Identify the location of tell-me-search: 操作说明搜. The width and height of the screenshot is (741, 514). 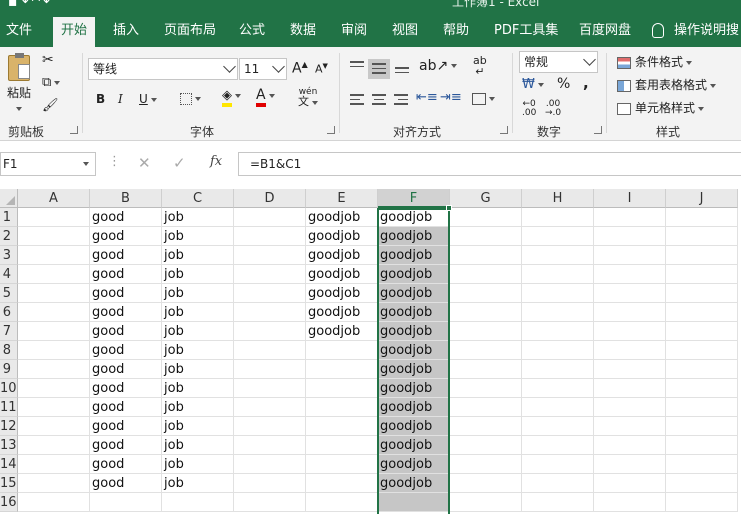
(695, 30).